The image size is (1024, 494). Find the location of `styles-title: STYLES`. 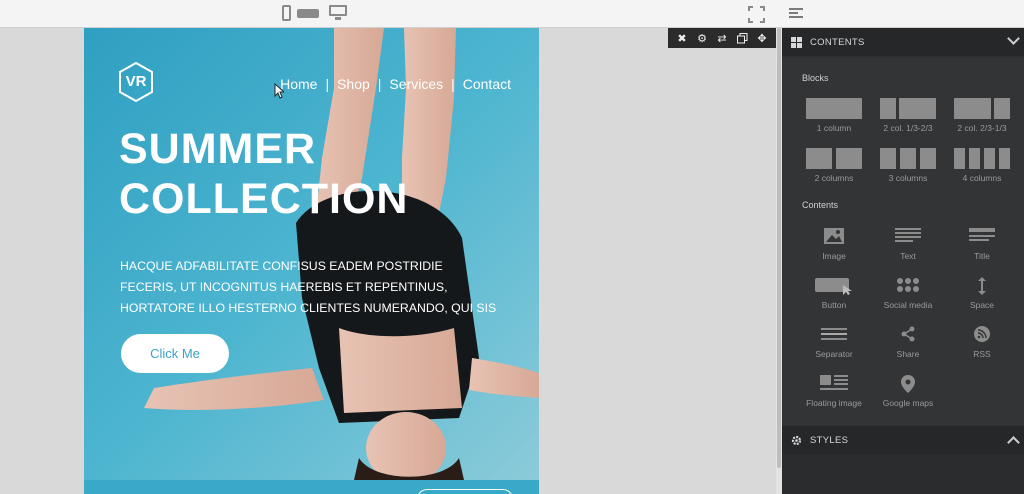

styles-title: STYLES is located at coordinates (829, 440).